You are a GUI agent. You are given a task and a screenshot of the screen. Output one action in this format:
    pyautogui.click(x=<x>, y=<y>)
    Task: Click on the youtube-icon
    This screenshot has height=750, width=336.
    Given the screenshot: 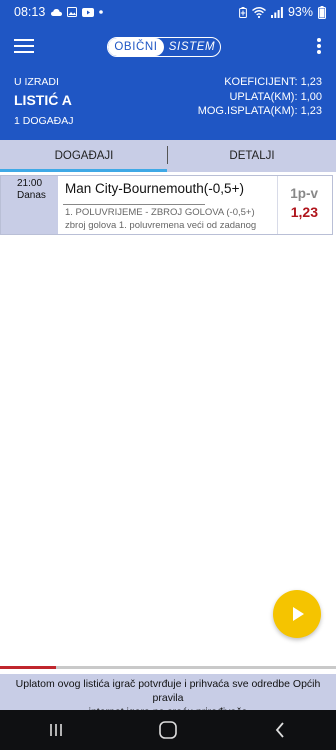 What is the action you would take?
    pyautogui.click(x=88, y=12)
    